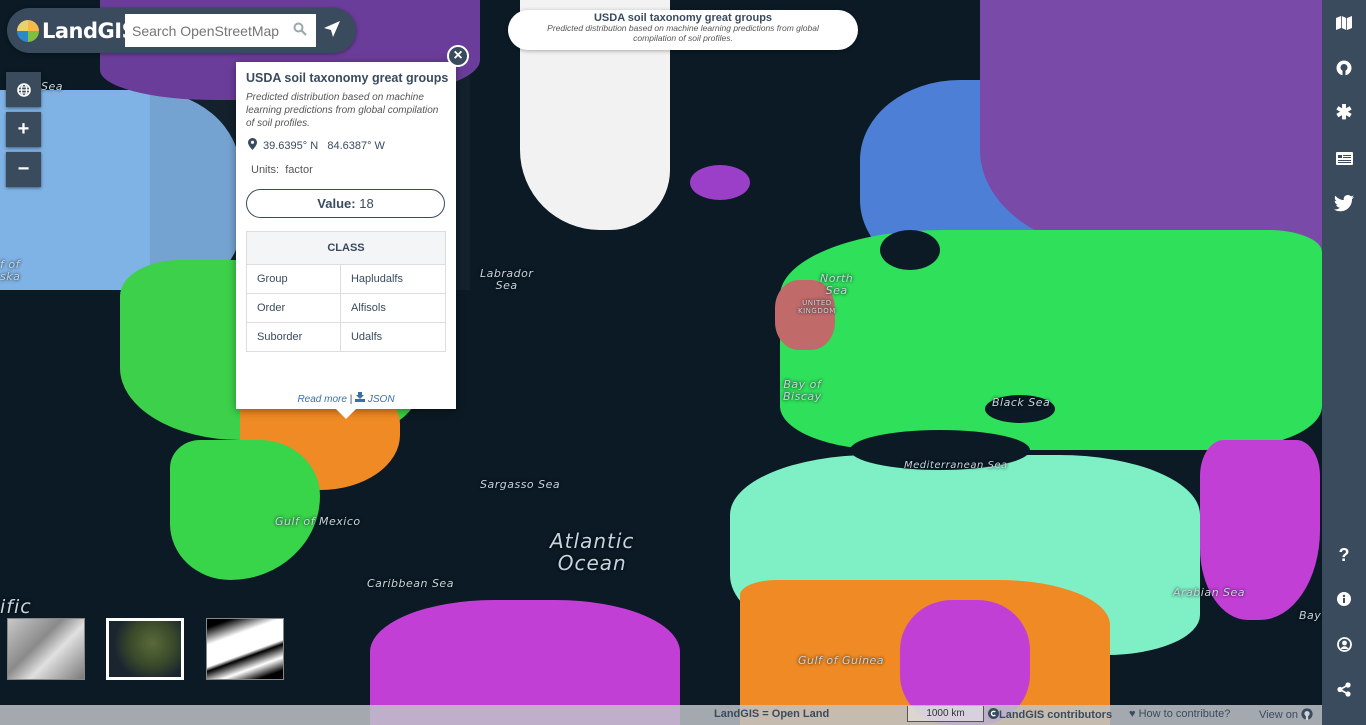 The image size is (1366, 725). I want to click on label-arabian-sea: Arabian Sea, so click(1209, 592).